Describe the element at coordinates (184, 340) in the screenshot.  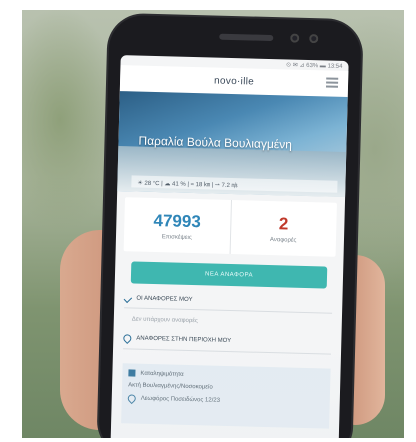
I see `nearby-reports-label: ΑΝΑΦΟΡΕΣ ΣΤΗΝ ΠΕΡΙΟΧΗ ΜΟΥ` at that location.